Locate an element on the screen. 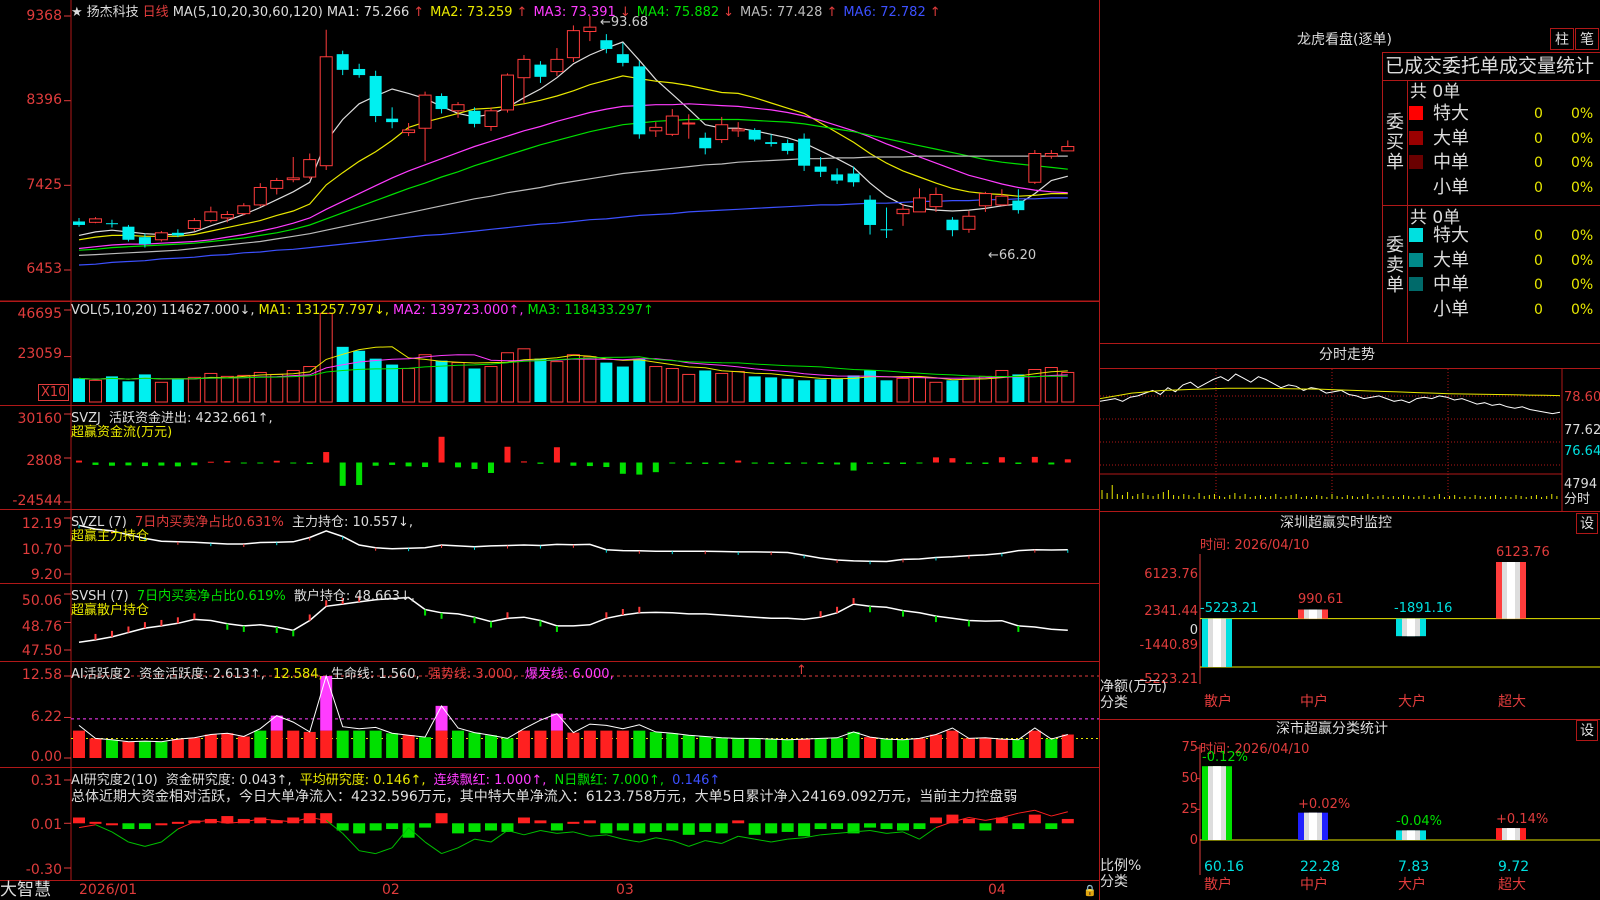 The image size is (1600, 900). cls-value-label: 60.16 is located at coordinates (1224, 867).